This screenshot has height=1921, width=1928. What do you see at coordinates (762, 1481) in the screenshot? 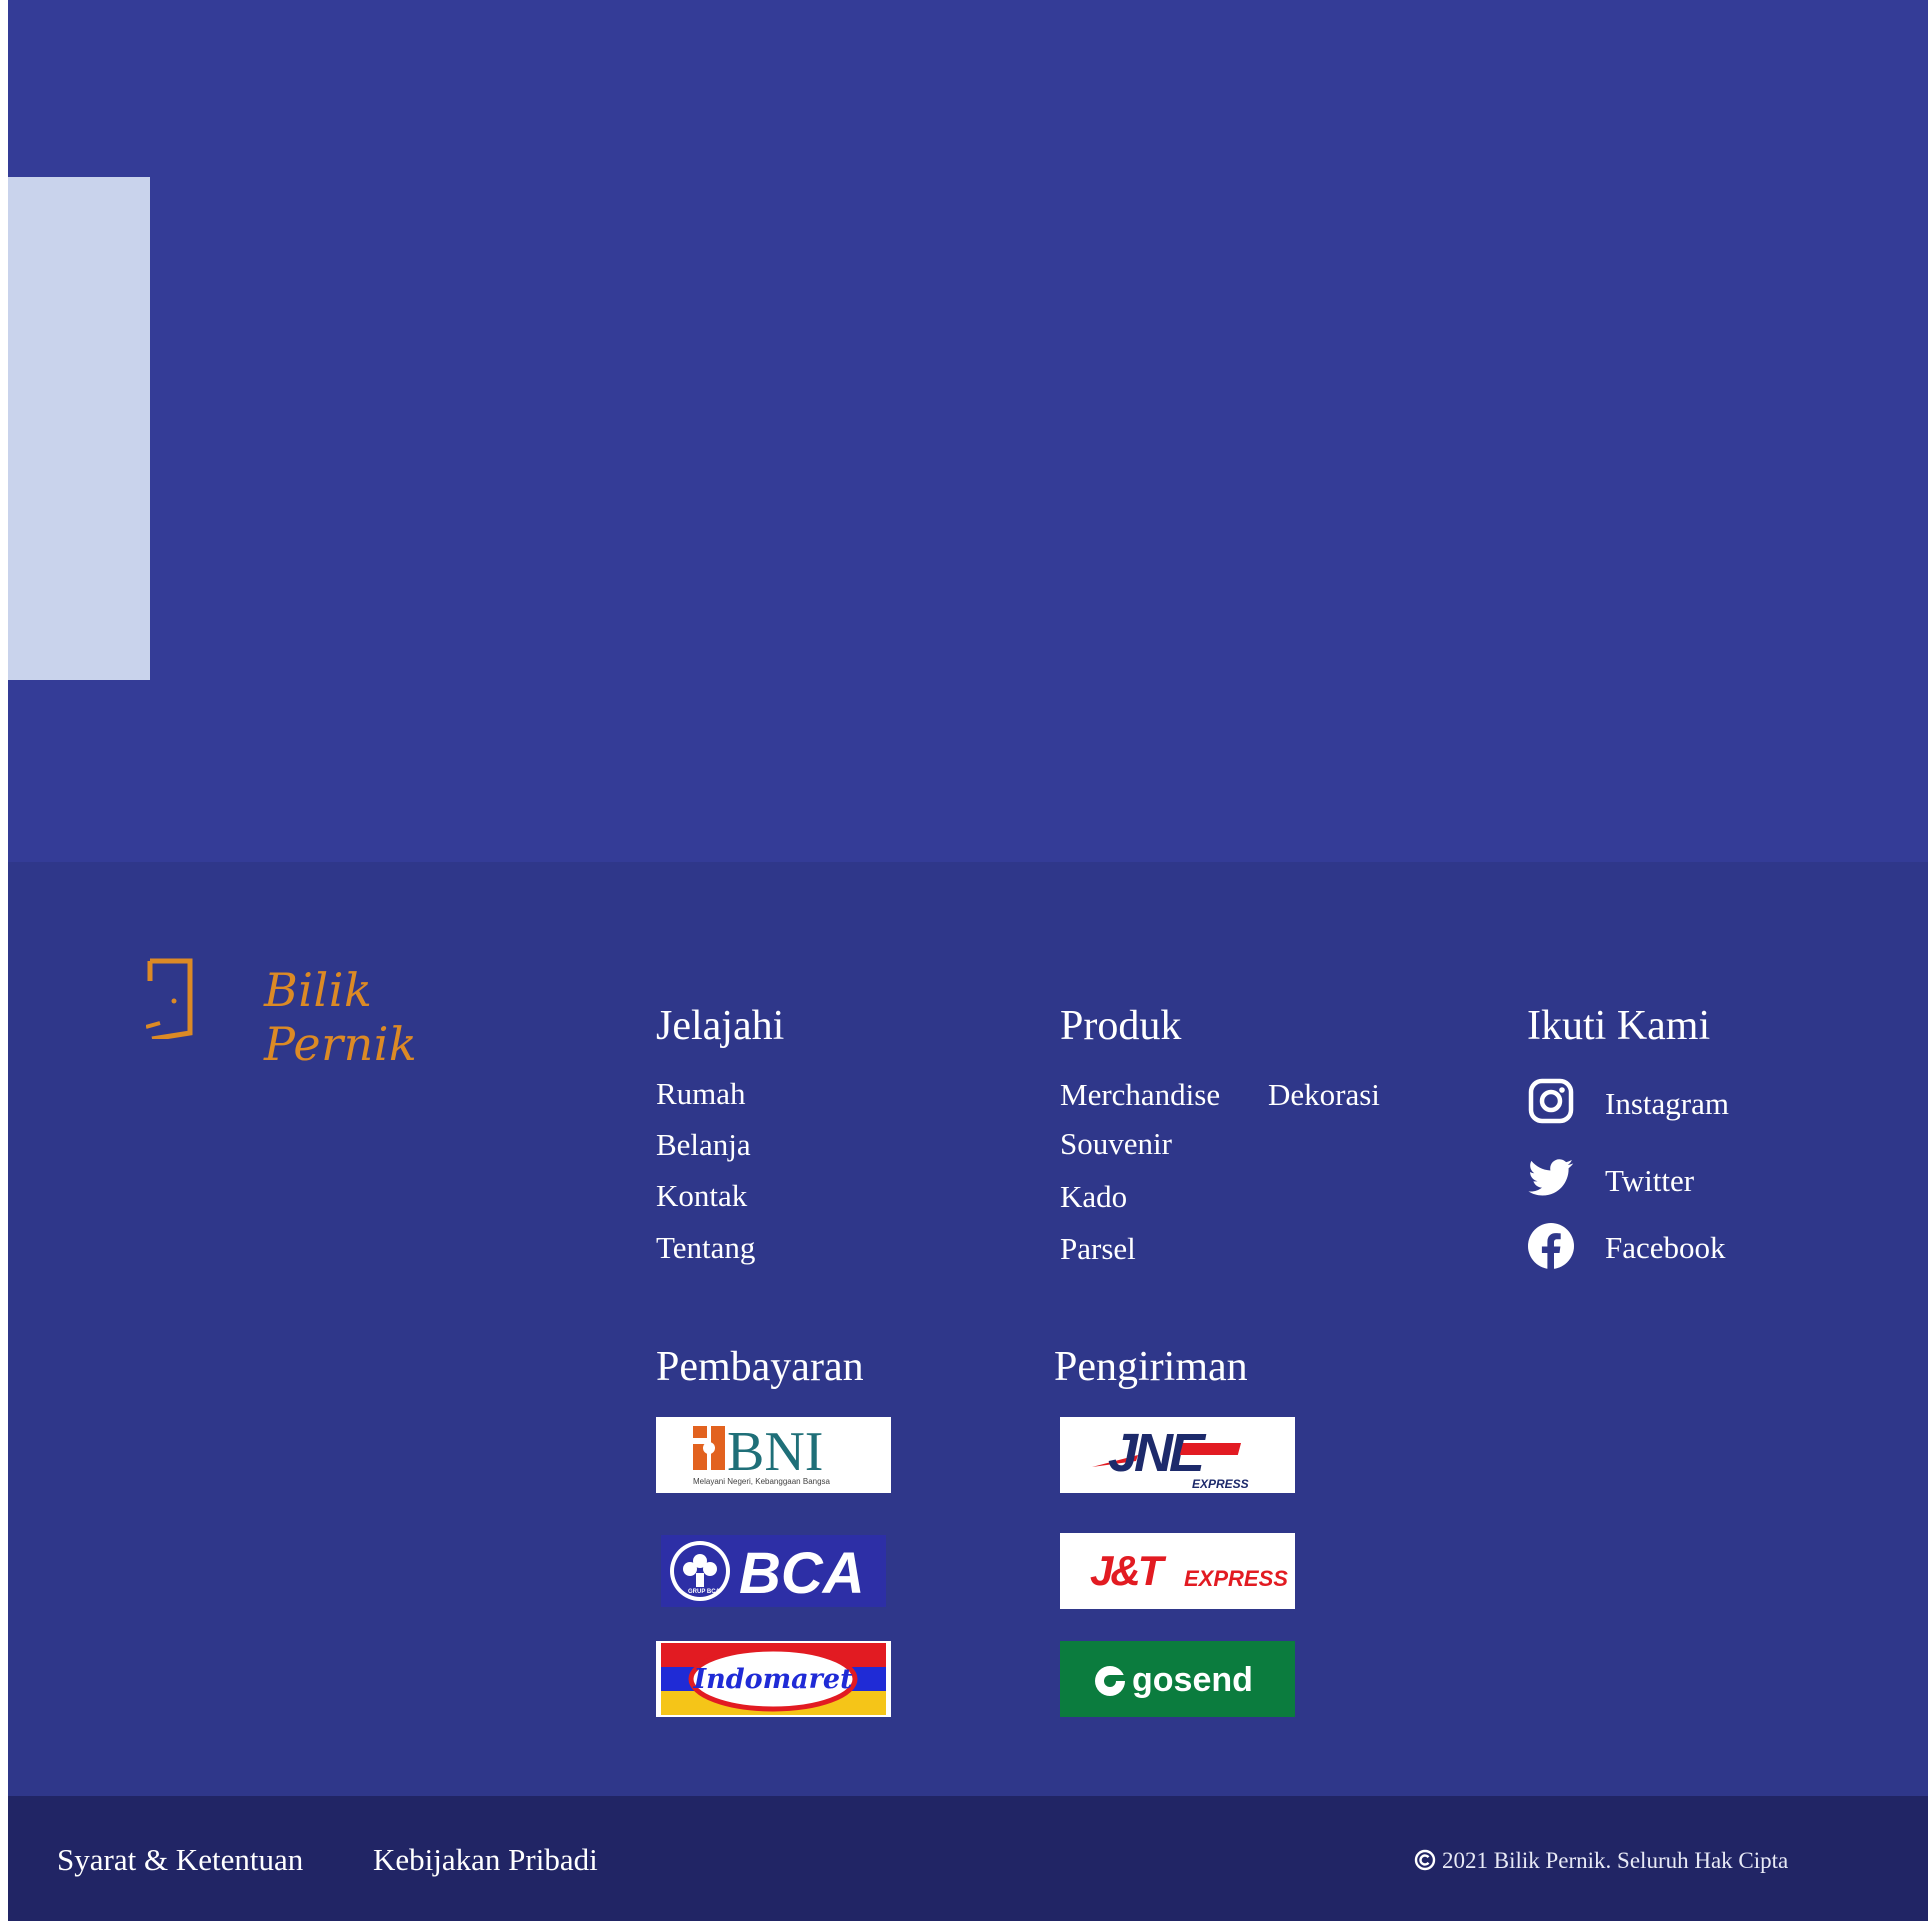
I see `bni-tagline: Melayani Negeri, Kebanggaan Bangsa` at bounding box center [762, 1481].